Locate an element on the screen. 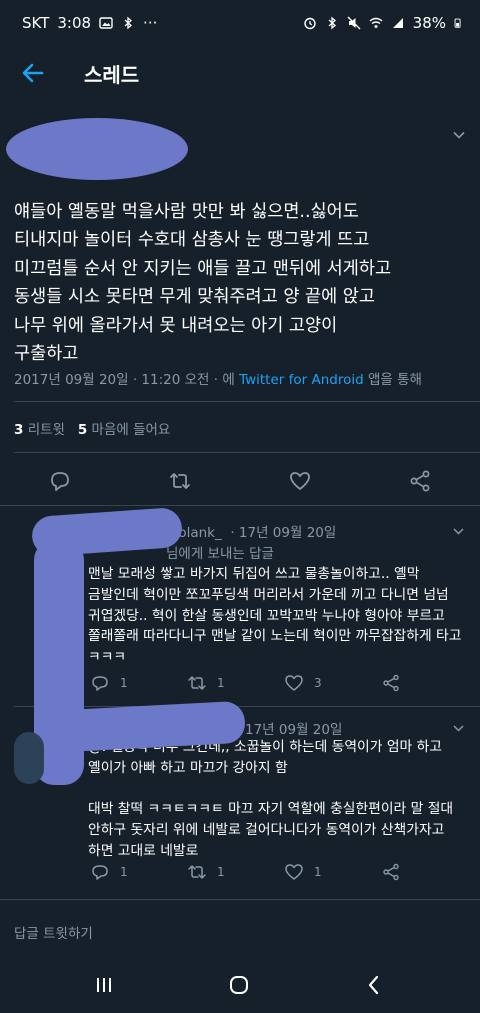 The height and width of the screenshot is (1013, 480). tweet-line: 얘들아 옐동말 먹을사람 맛만 봐 싫으면..싫어도 is located at coordinates (186, 212).